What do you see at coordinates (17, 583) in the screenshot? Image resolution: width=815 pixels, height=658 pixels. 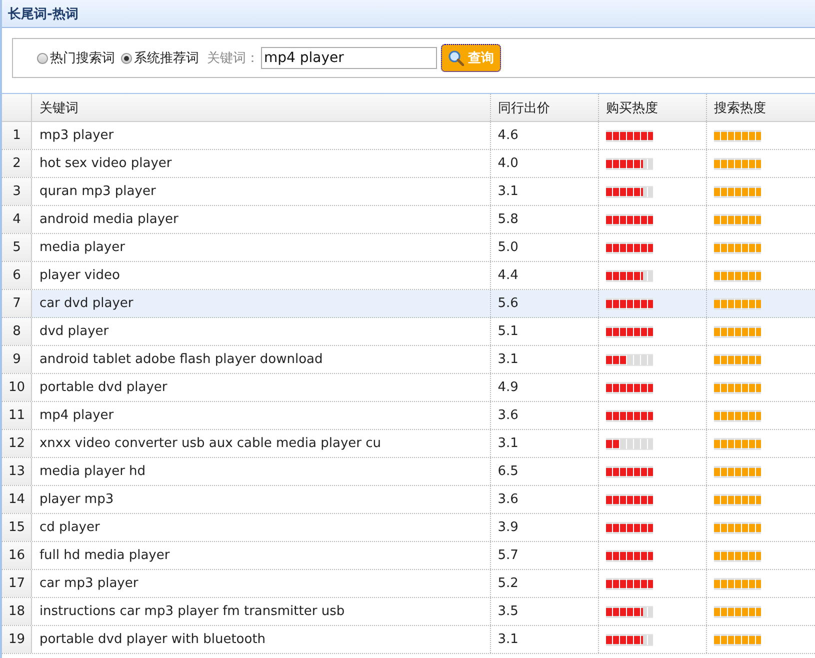 I see `row-number: 17` at bounding box center [17, 583].